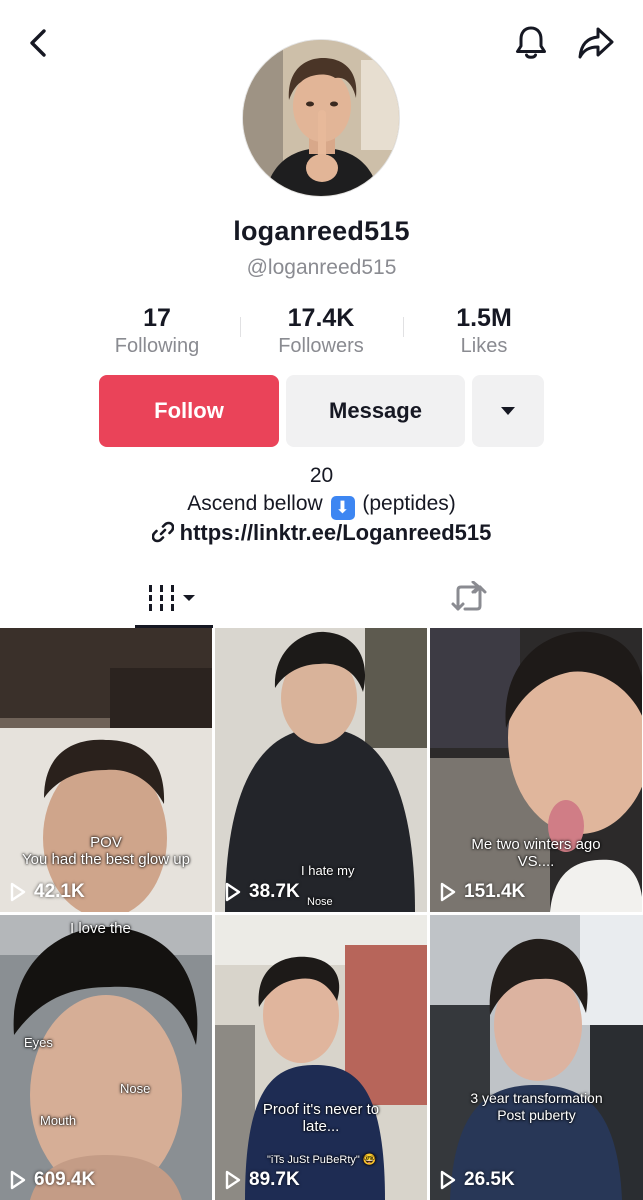  What do you see at coordinates (100, 928) in the screenshot?
I see `video-caption: I love the` at bounding box center [100, 928].